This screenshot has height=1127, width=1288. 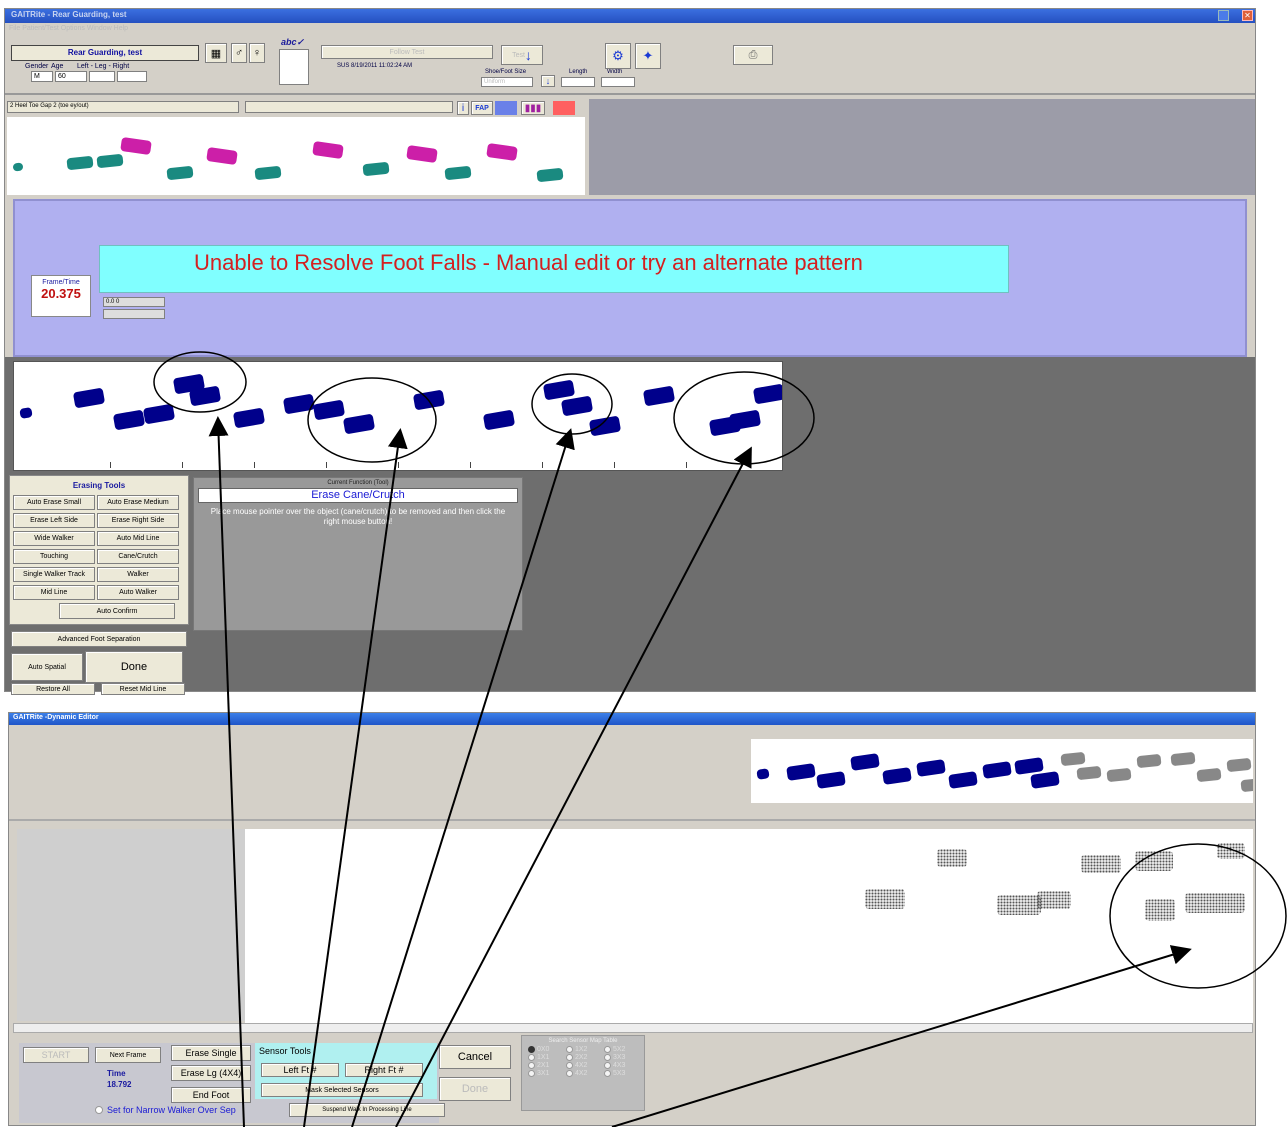 What do you see at coordinates (211, 1073) in the screenshot?
I see `erase-lg-button: Erase Lg (4X4)` at bounding box center [211, 1073].